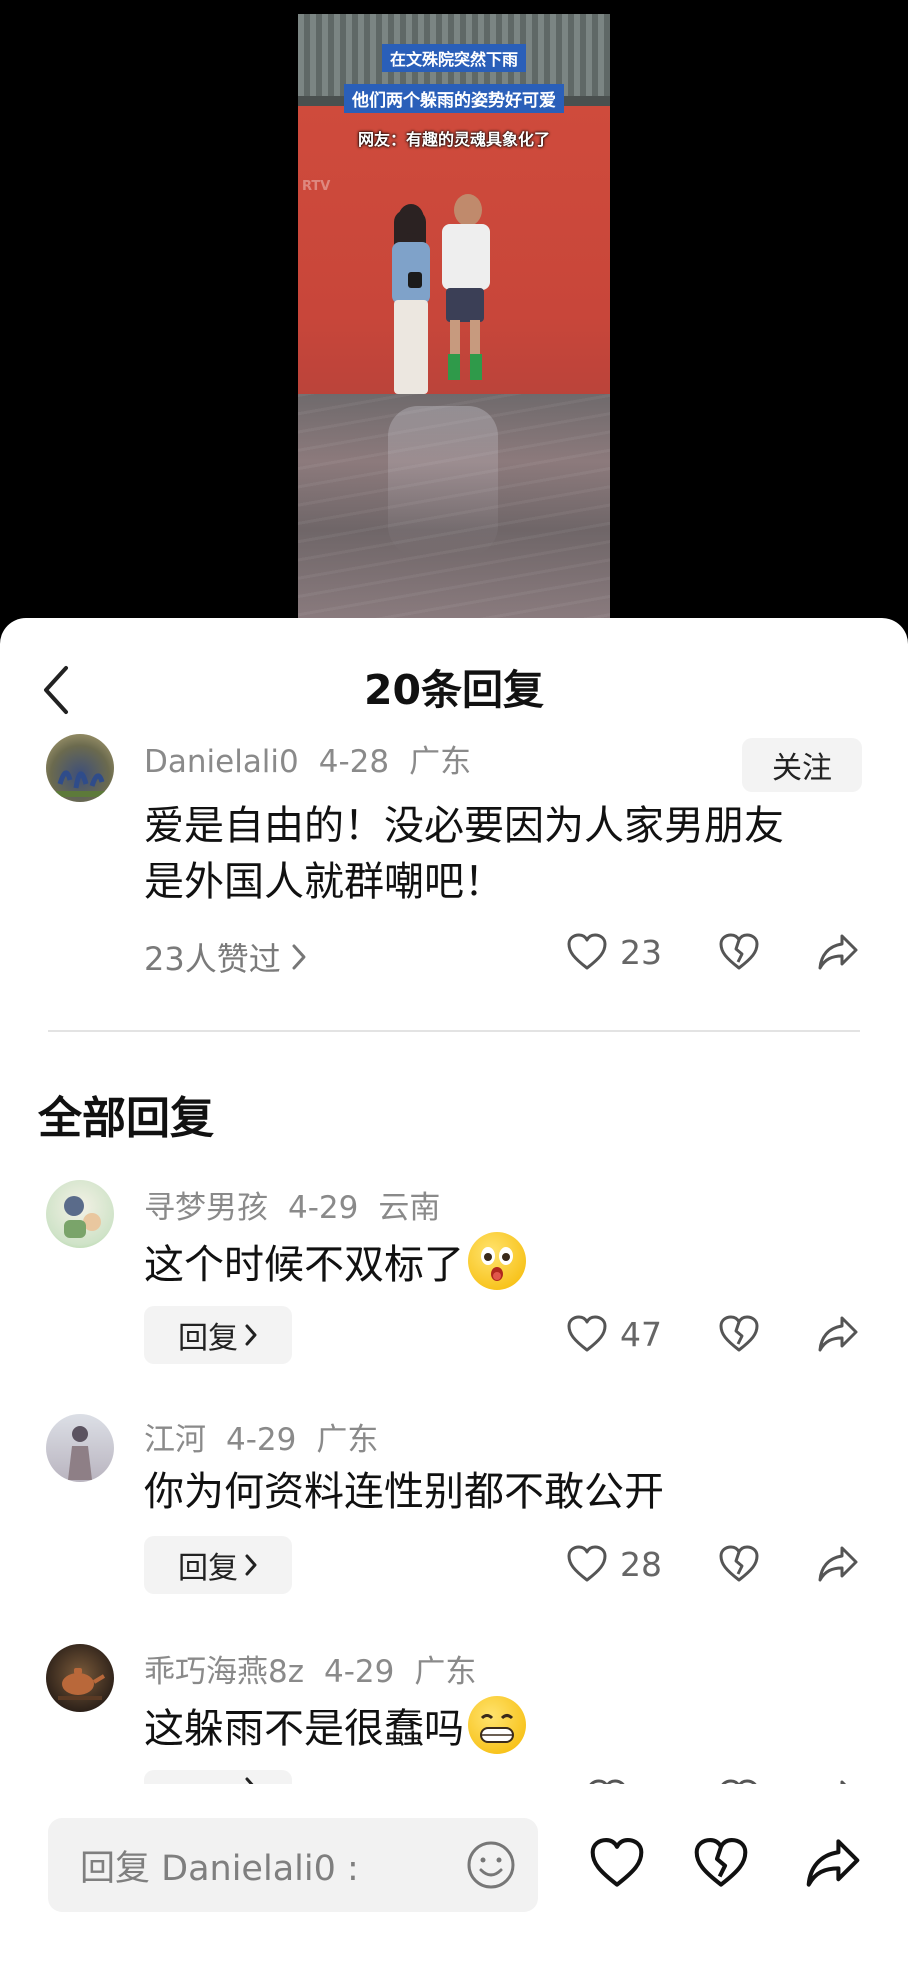 The height and width of the screenshot is (1962, 908). I want to click on video-woman-pants, so click(411, 347).